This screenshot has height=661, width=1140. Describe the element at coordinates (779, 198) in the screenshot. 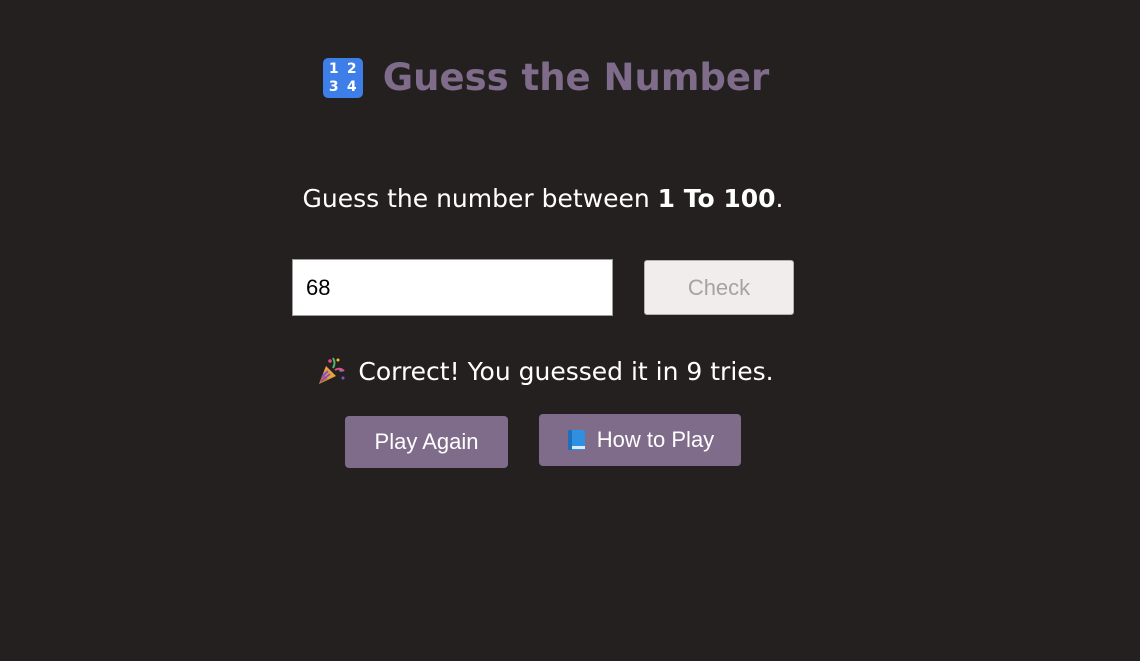

I see `instruction-suffix: .` at that location.